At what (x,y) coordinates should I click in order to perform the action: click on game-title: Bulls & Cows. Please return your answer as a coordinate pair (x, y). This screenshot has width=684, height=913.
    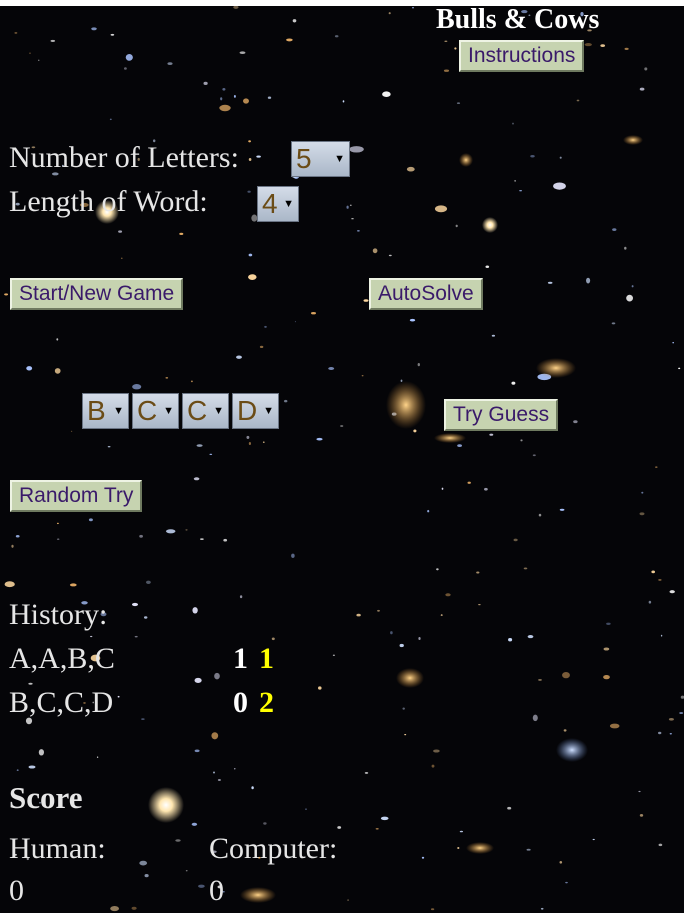
    Looking at the image, I should click on (518, 19).